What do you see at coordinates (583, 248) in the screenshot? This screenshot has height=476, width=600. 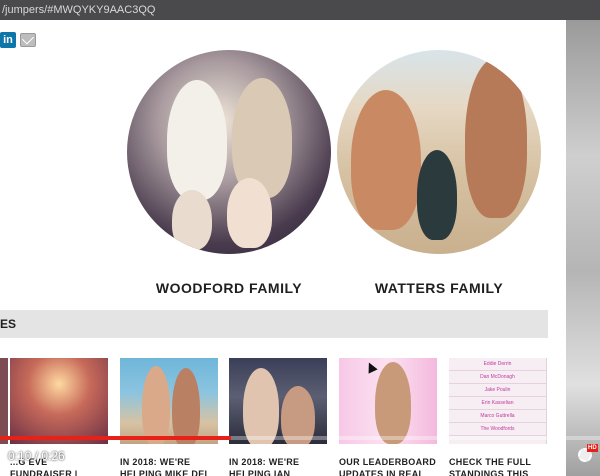 I see `adjacent-video-frame` at bounding box center [583, 248].